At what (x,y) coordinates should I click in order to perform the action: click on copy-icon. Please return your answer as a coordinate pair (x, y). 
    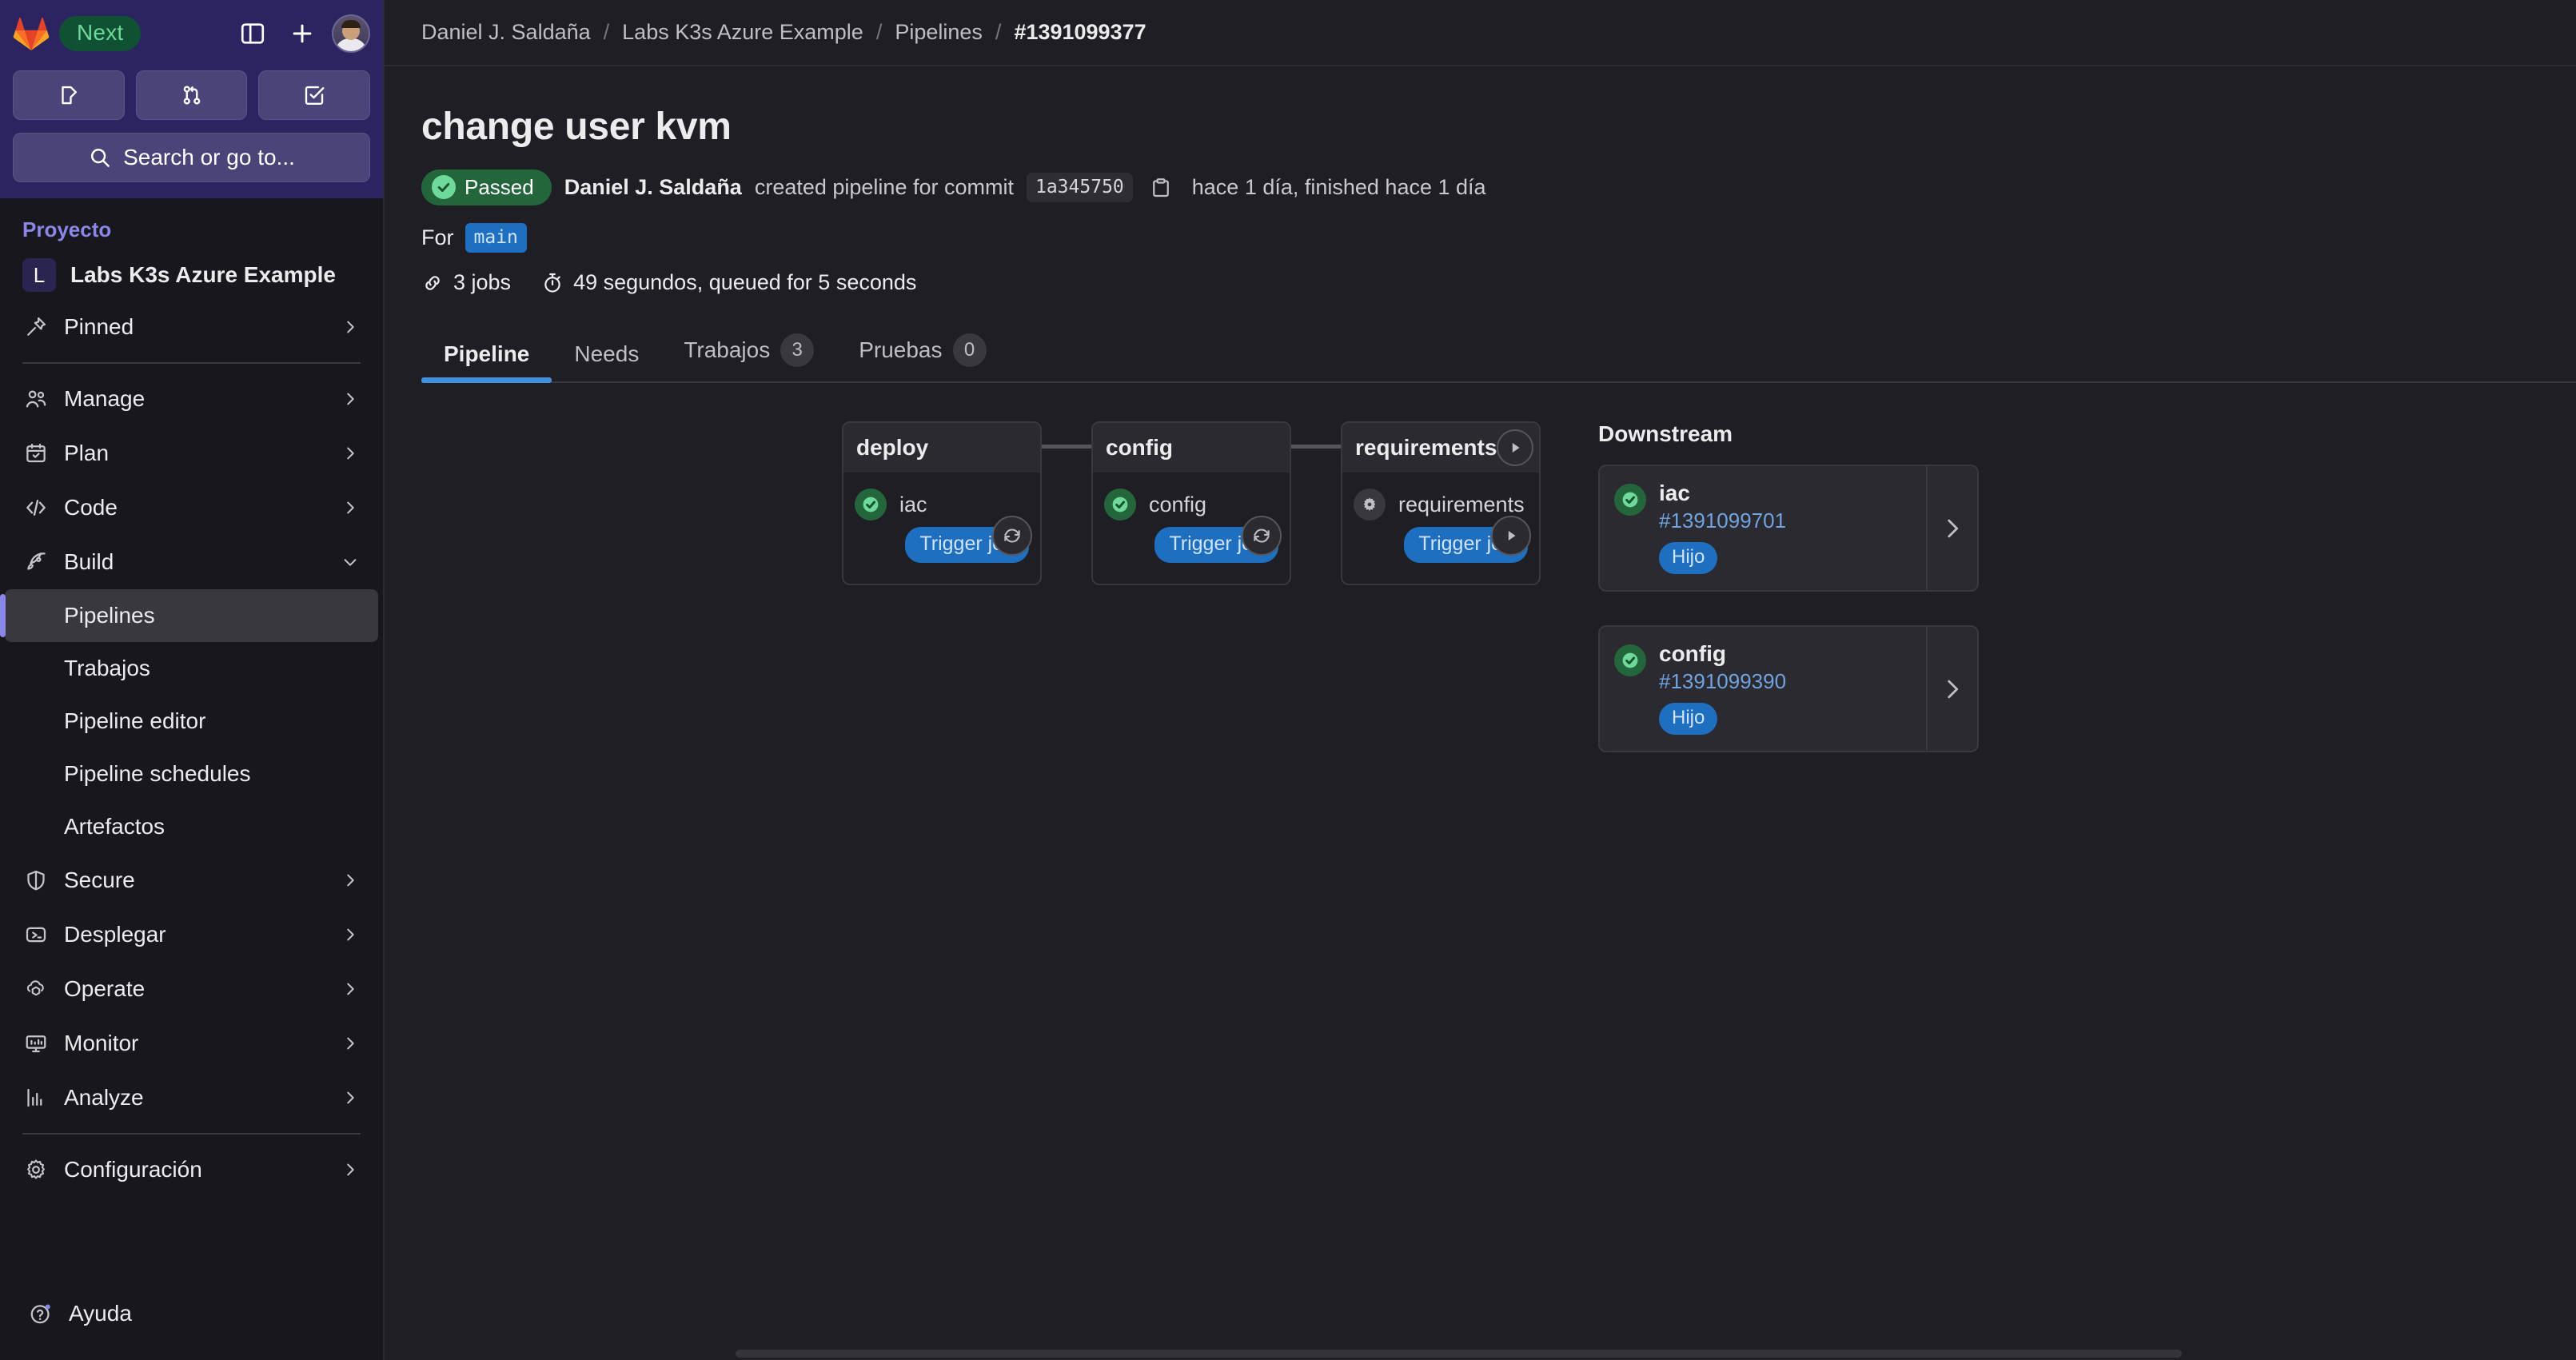
    Looking at the image, I should click on (1161, 188).